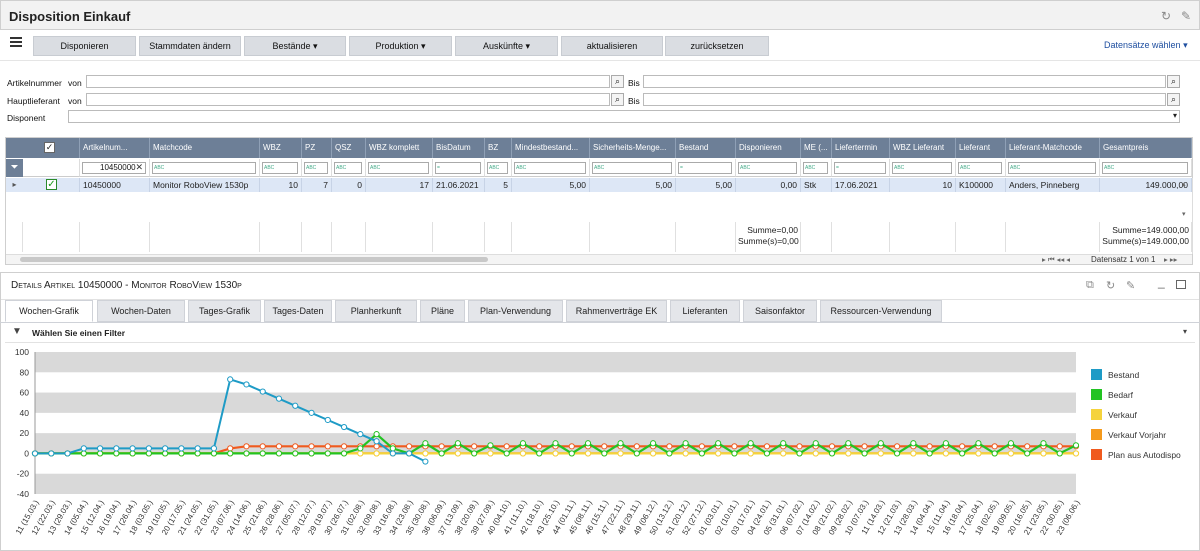 Image resolution: width=1200 pixels, height=551 pixels. I want to click on row-select-cell: ✓, so click(51, 185).